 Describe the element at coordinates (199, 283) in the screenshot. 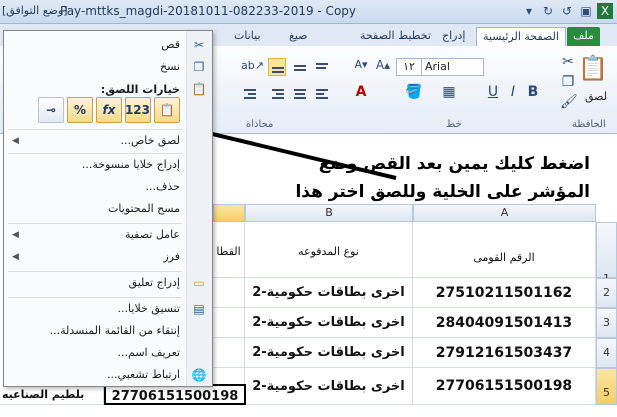

I see `comment-icon: ▭` at that location.